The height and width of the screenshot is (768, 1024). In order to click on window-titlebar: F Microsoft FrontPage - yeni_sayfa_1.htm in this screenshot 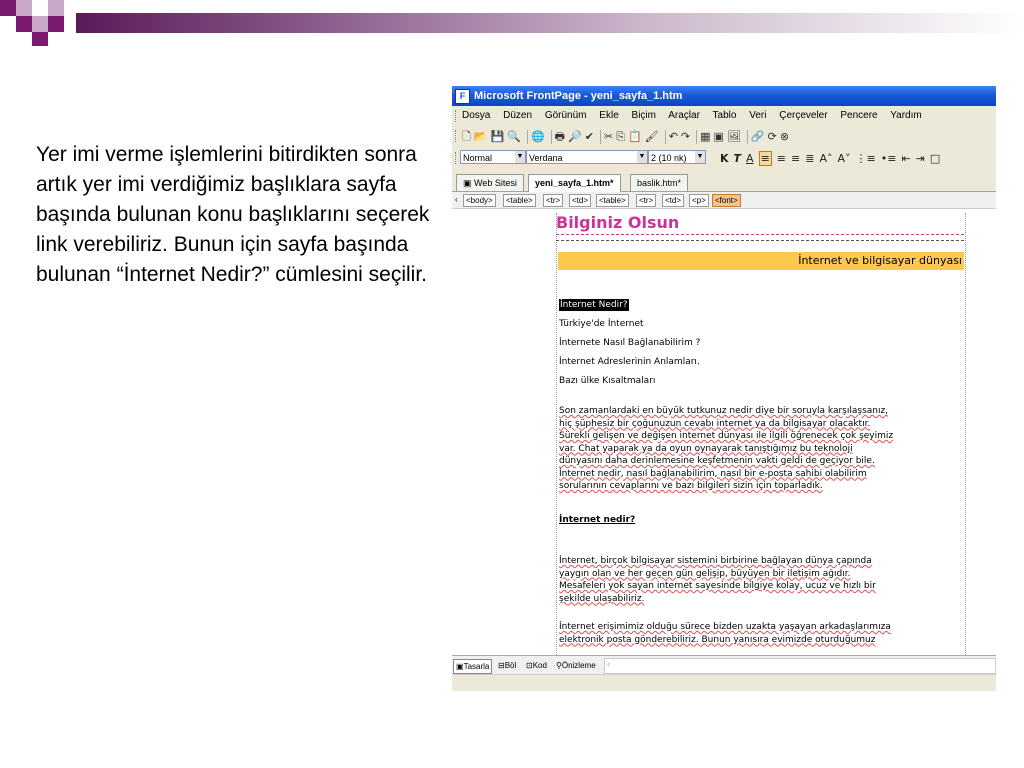, I will do `click(724, 96)`.